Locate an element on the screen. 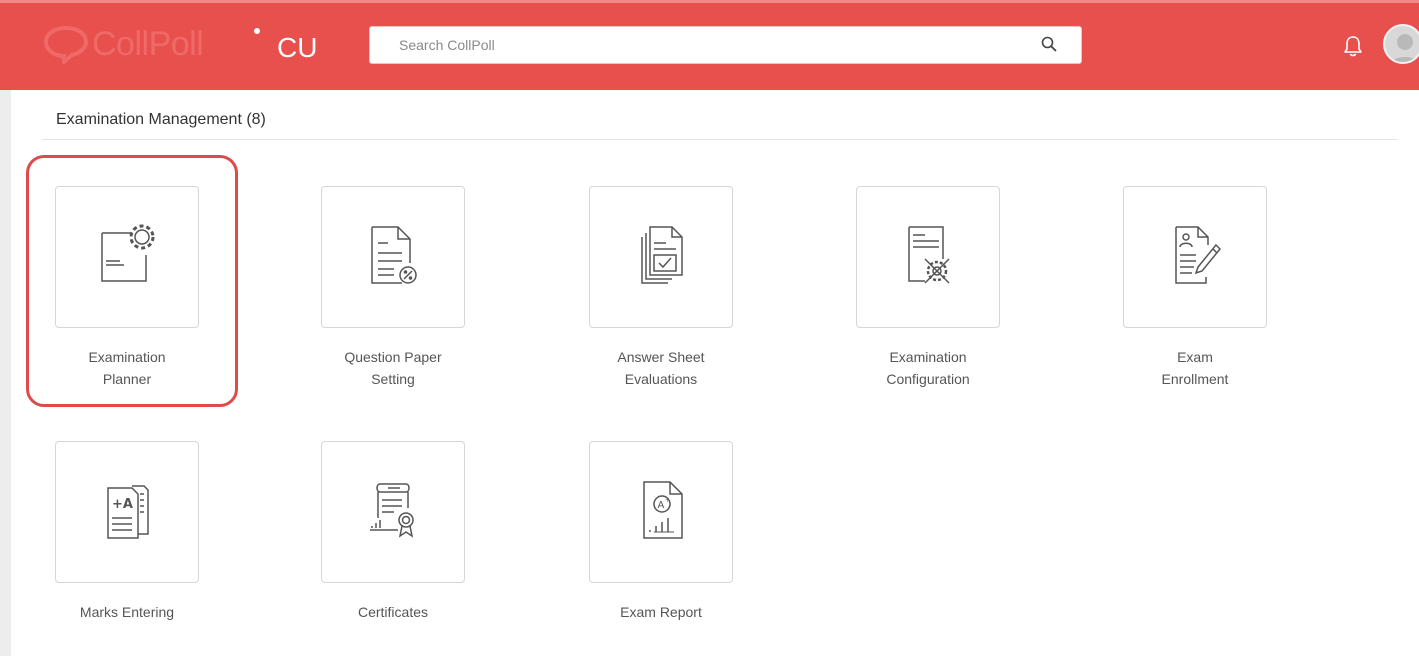 The width and height of the screenshot is (1419, 656). document-tools-icon is located at coordinates (929, 255).